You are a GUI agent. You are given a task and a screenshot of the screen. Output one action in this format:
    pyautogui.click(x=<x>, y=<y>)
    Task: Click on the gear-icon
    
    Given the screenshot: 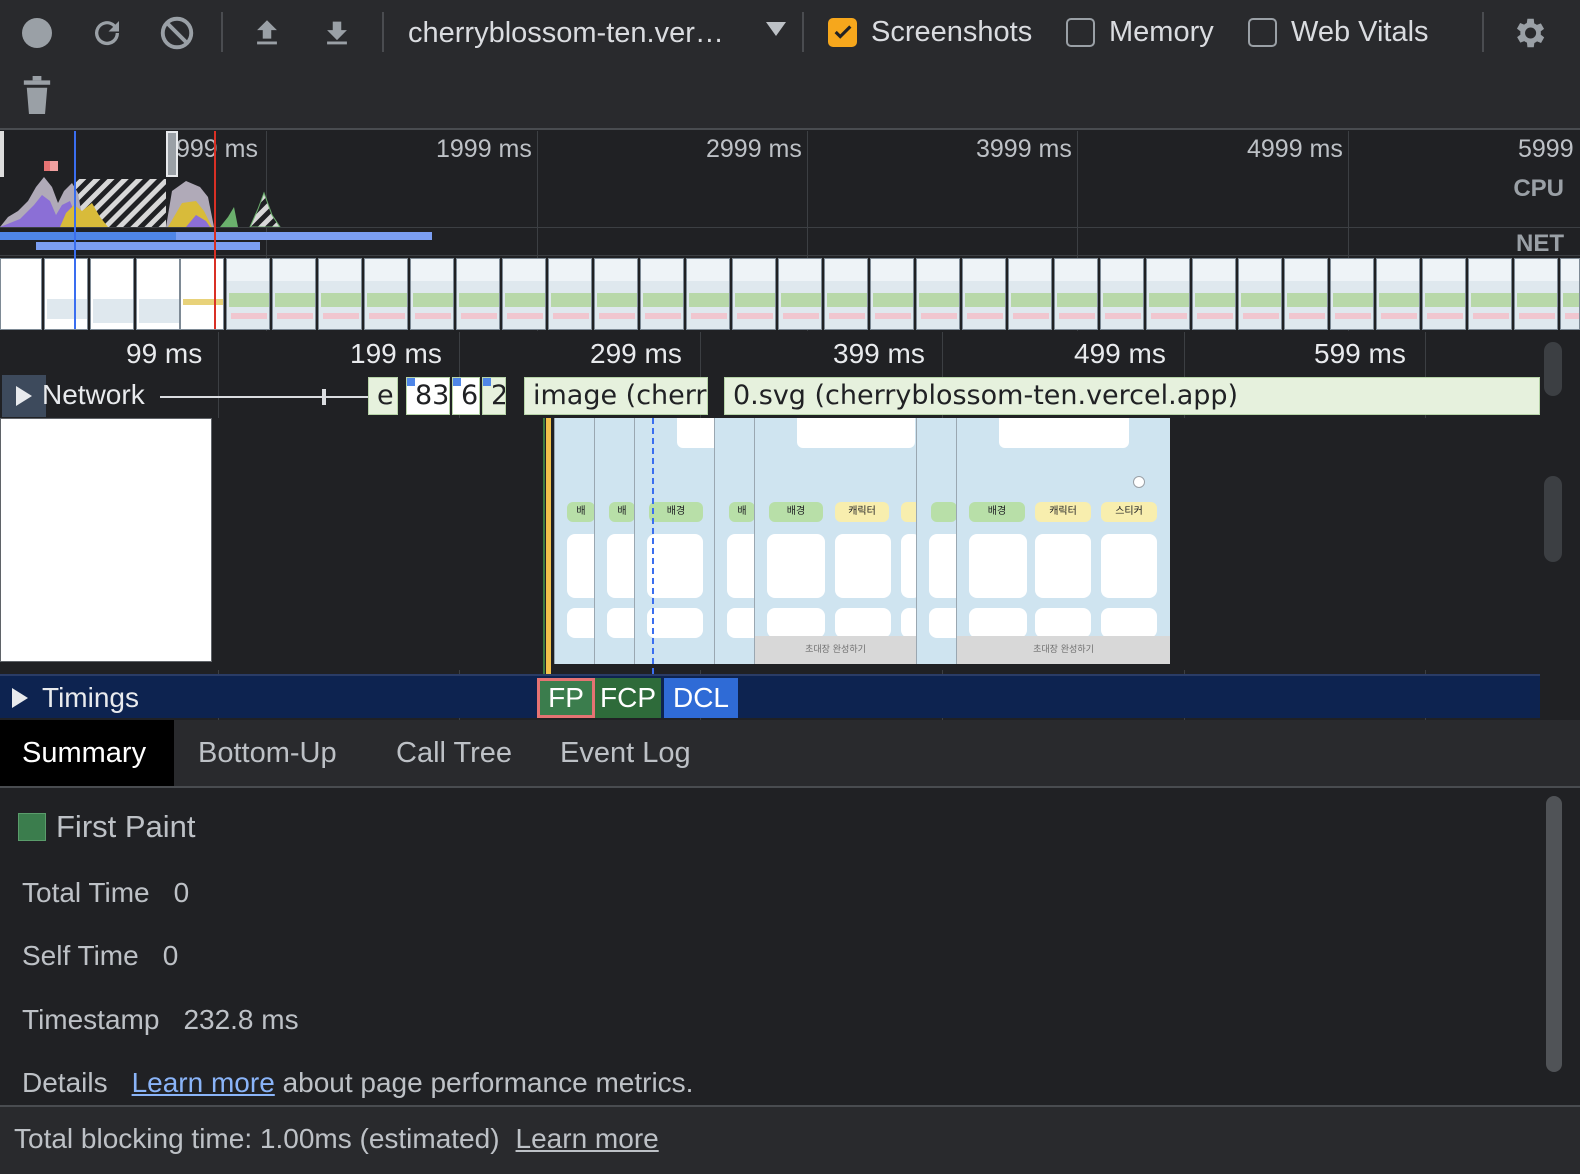 What is the action you would take?
    pyautogui.click(x=1530, y=33)
    